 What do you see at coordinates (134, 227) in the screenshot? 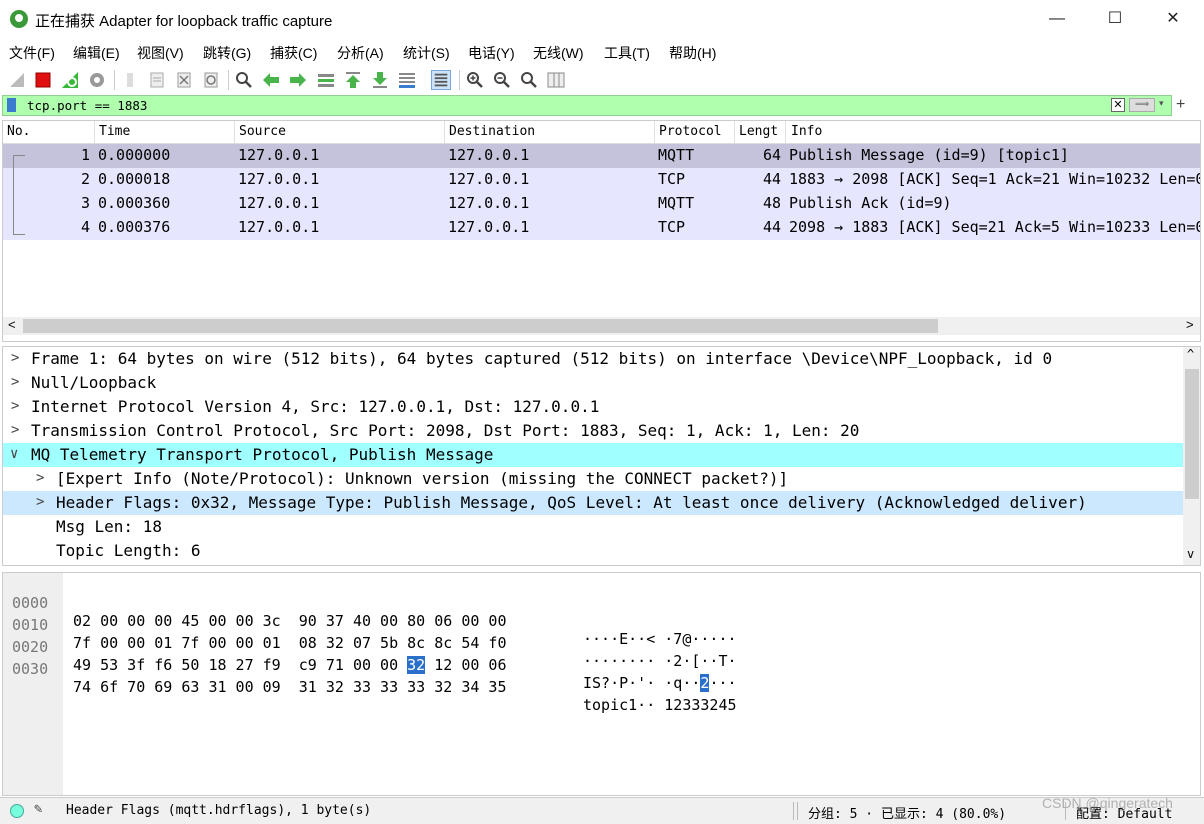
I see `packet-time: 0.000376` at bounding box center [134, 227].